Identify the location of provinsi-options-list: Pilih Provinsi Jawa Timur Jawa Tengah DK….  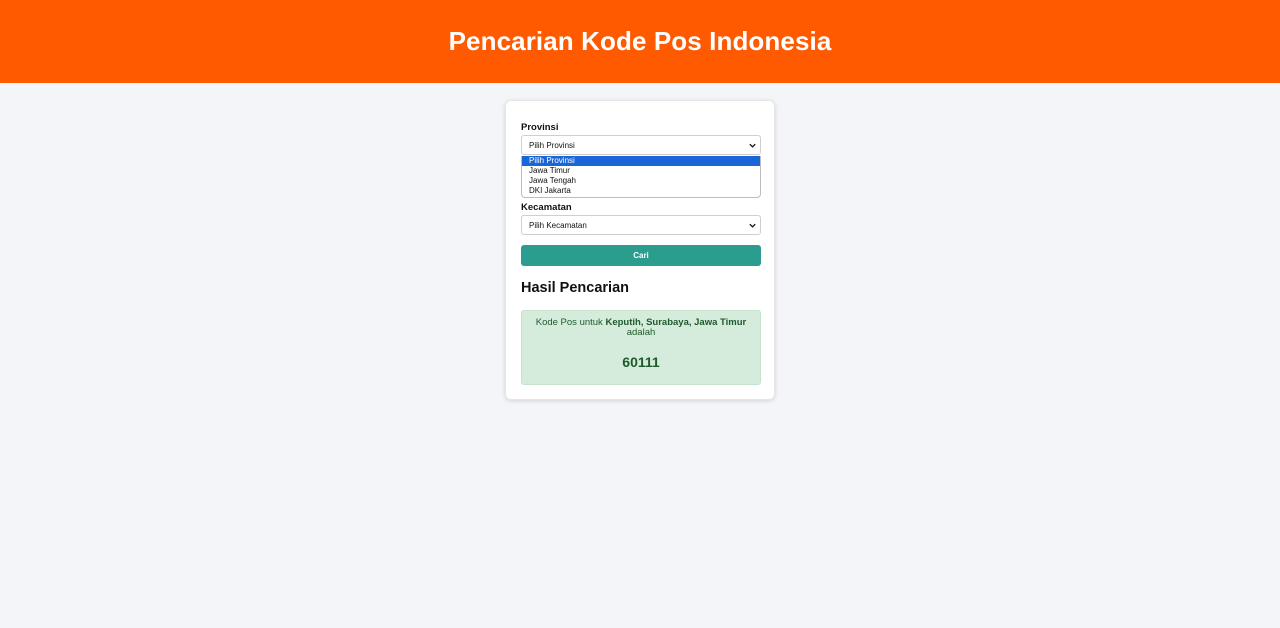
(641, 177).